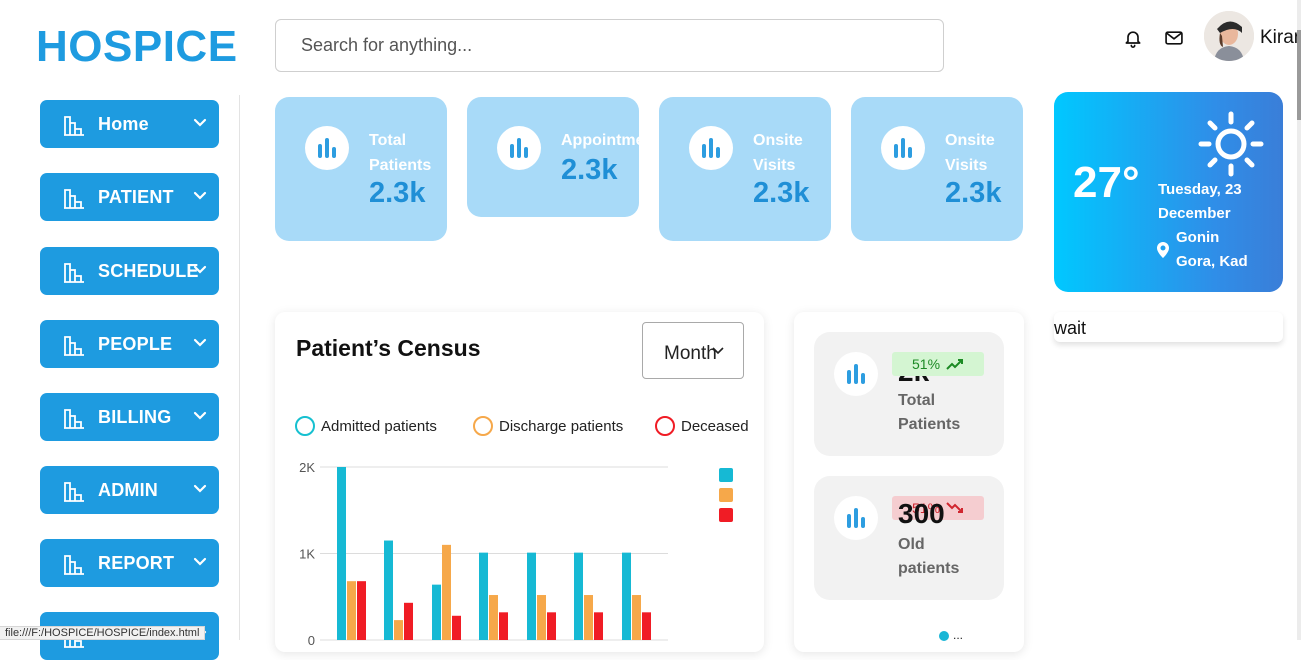 The height and width of the screenshot is (660, 1301). What do you see at coordinates (917, 400) in the screenshot?
I see `mini-total-label-line1: Total` at bounding box center [917, 400].